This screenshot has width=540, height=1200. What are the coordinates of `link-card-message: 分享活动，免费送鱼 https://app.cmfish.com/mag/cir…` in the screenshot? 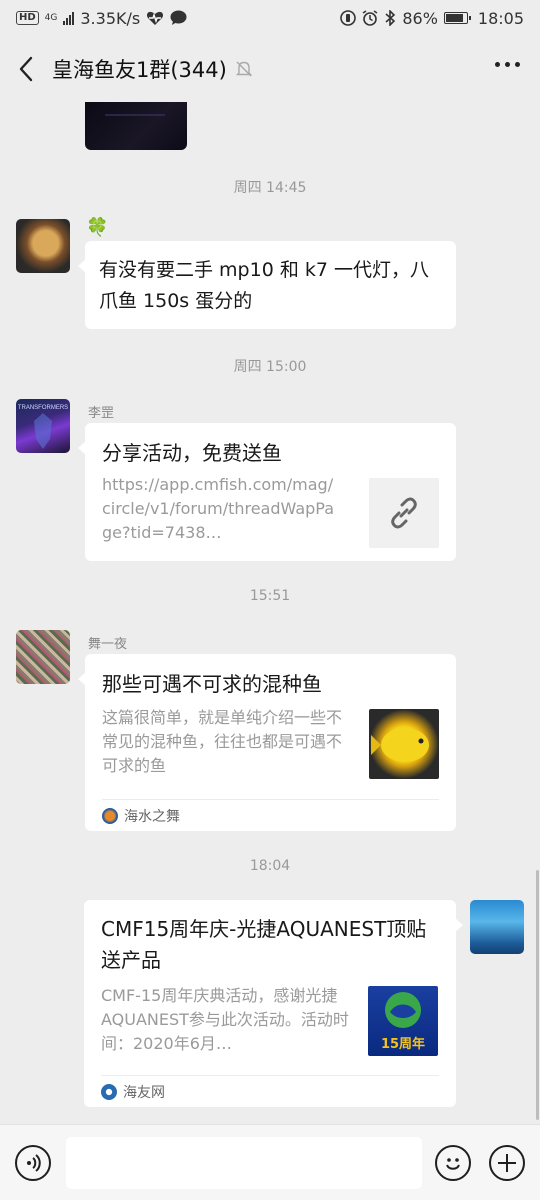 It's located at (267, 492).